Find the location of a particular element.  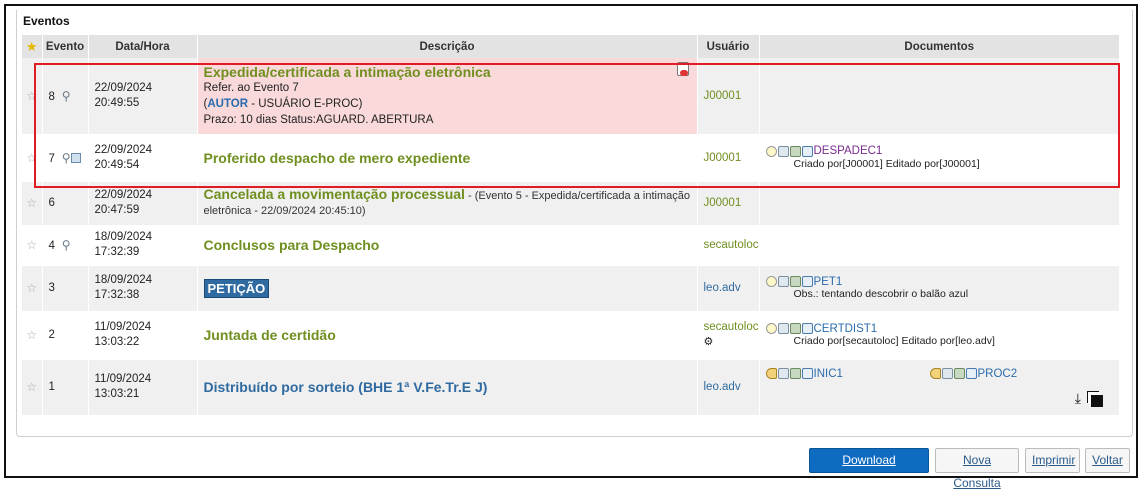

print-button: Imprimir is located at coordinates (1052, 460).